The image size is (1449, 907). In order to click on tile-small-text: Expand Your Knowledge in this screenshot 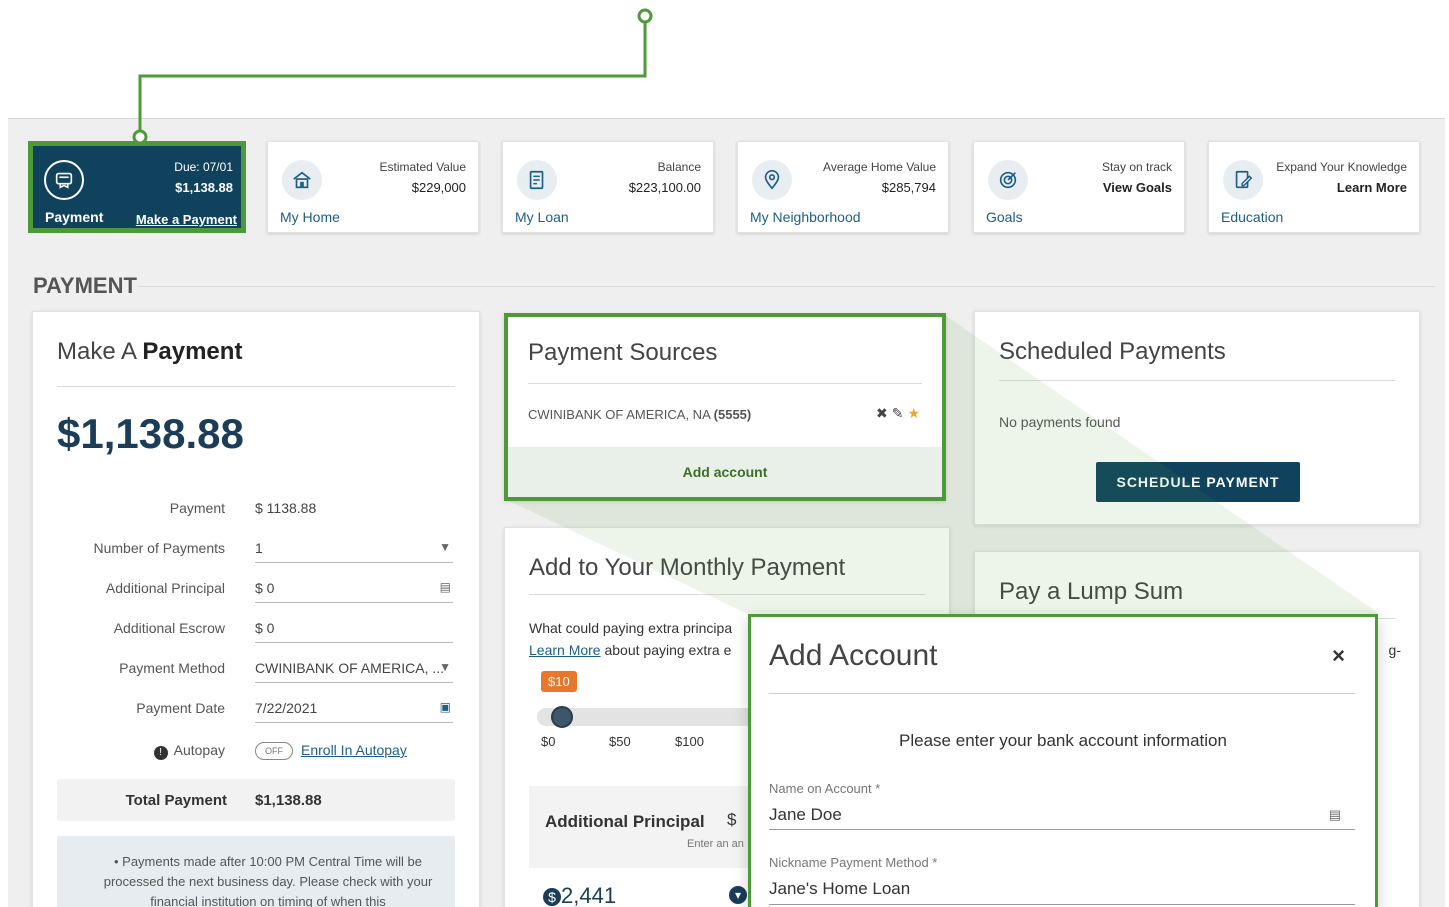, I will do `click(1341, 167)`.